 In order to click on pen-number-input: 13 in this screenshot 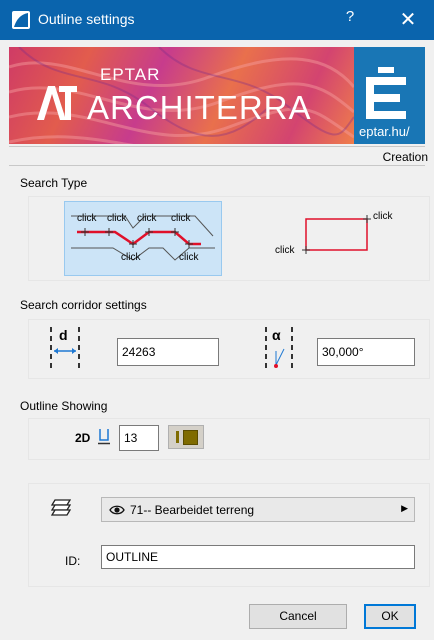, I will do `click(139, 438)`.